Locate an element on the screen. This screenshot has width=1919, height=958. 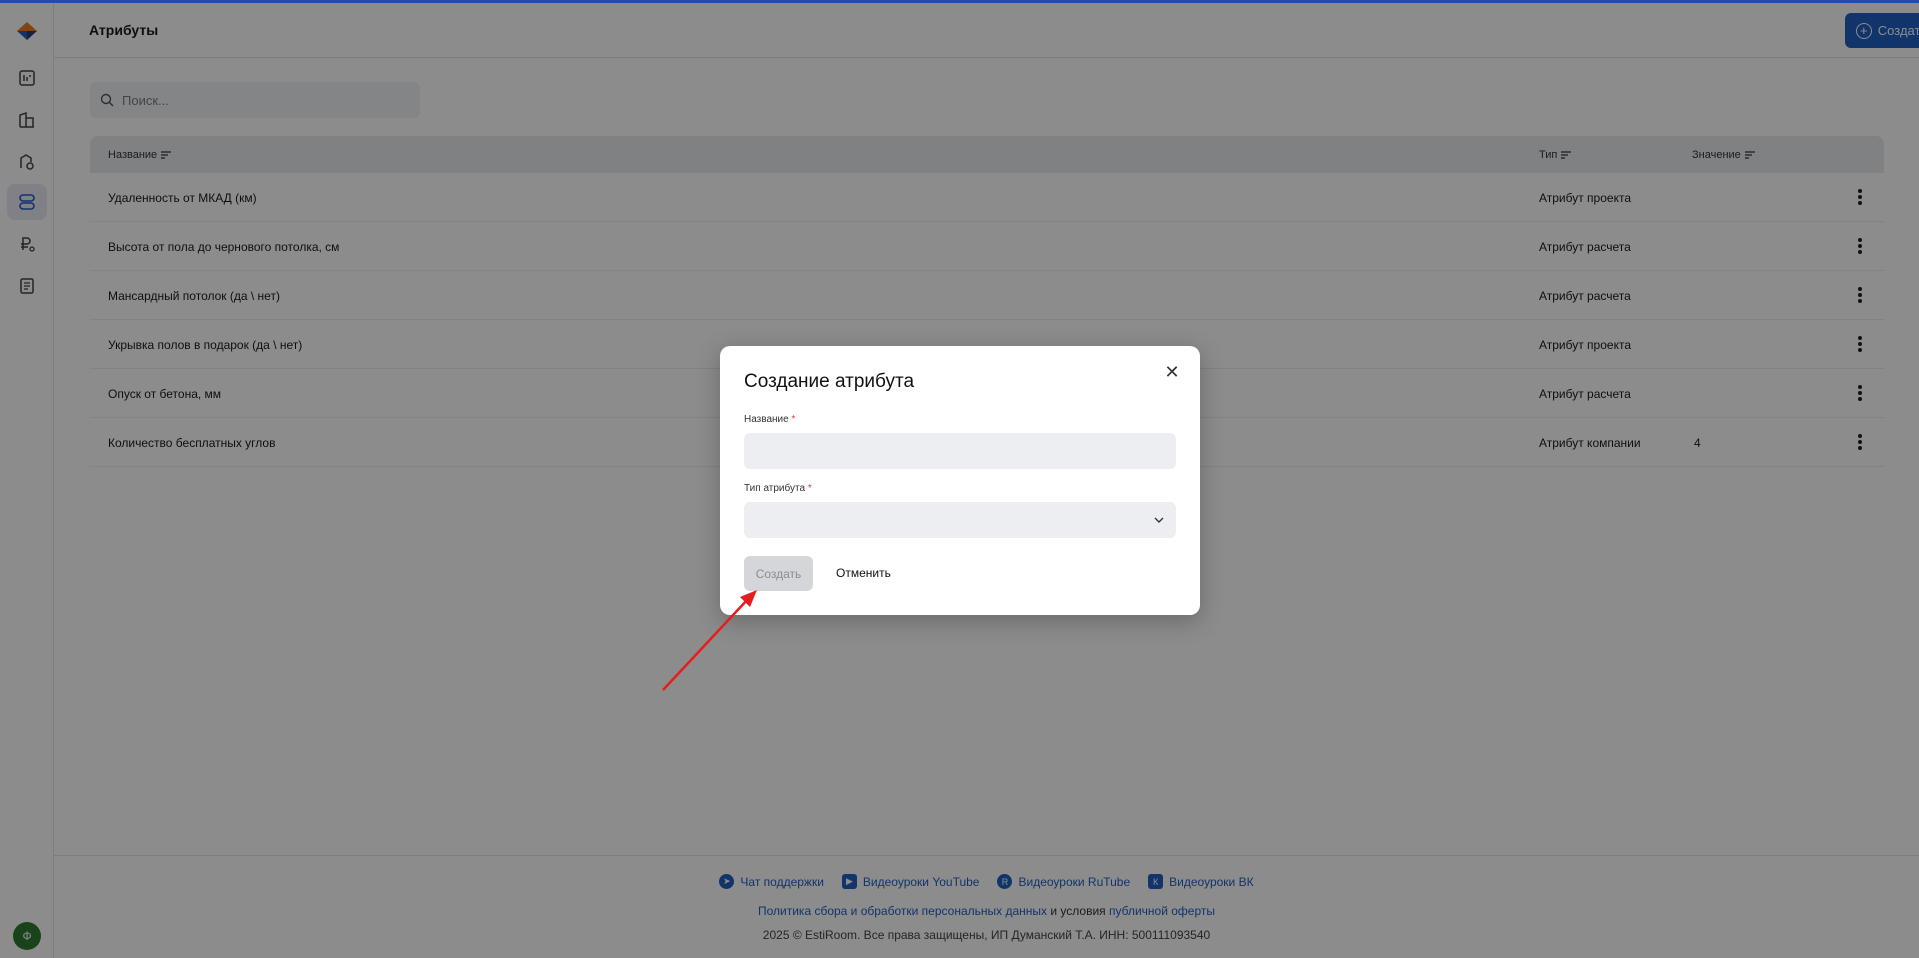
type-field-label: Тип атрибута * is located at coordinates (778, 488).